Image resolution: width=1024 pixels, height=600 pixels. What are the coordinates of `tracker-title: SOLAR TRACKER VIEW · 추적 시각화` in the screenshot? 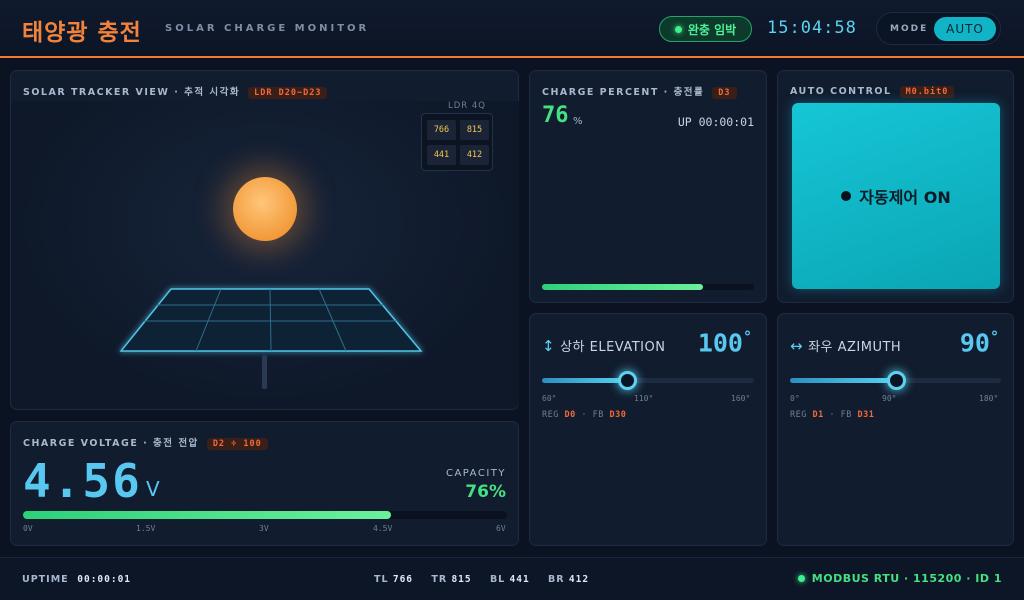 It's located at (132, 92).